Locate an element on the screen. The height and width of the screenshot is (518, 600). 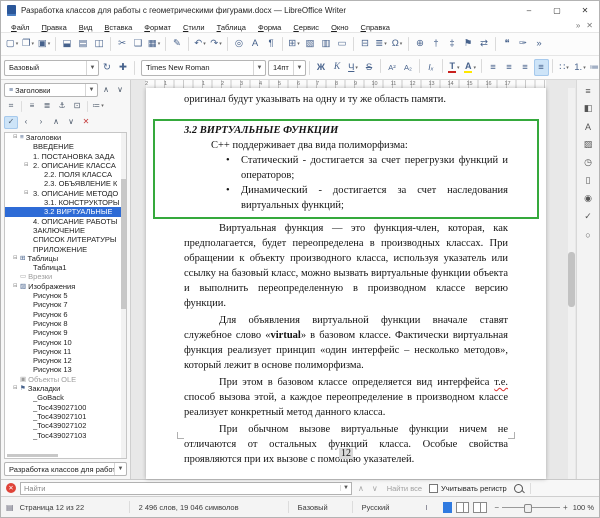
tree-item: ЗАКЛЮЧЕНИЕ is located at coordinates (65, 230).